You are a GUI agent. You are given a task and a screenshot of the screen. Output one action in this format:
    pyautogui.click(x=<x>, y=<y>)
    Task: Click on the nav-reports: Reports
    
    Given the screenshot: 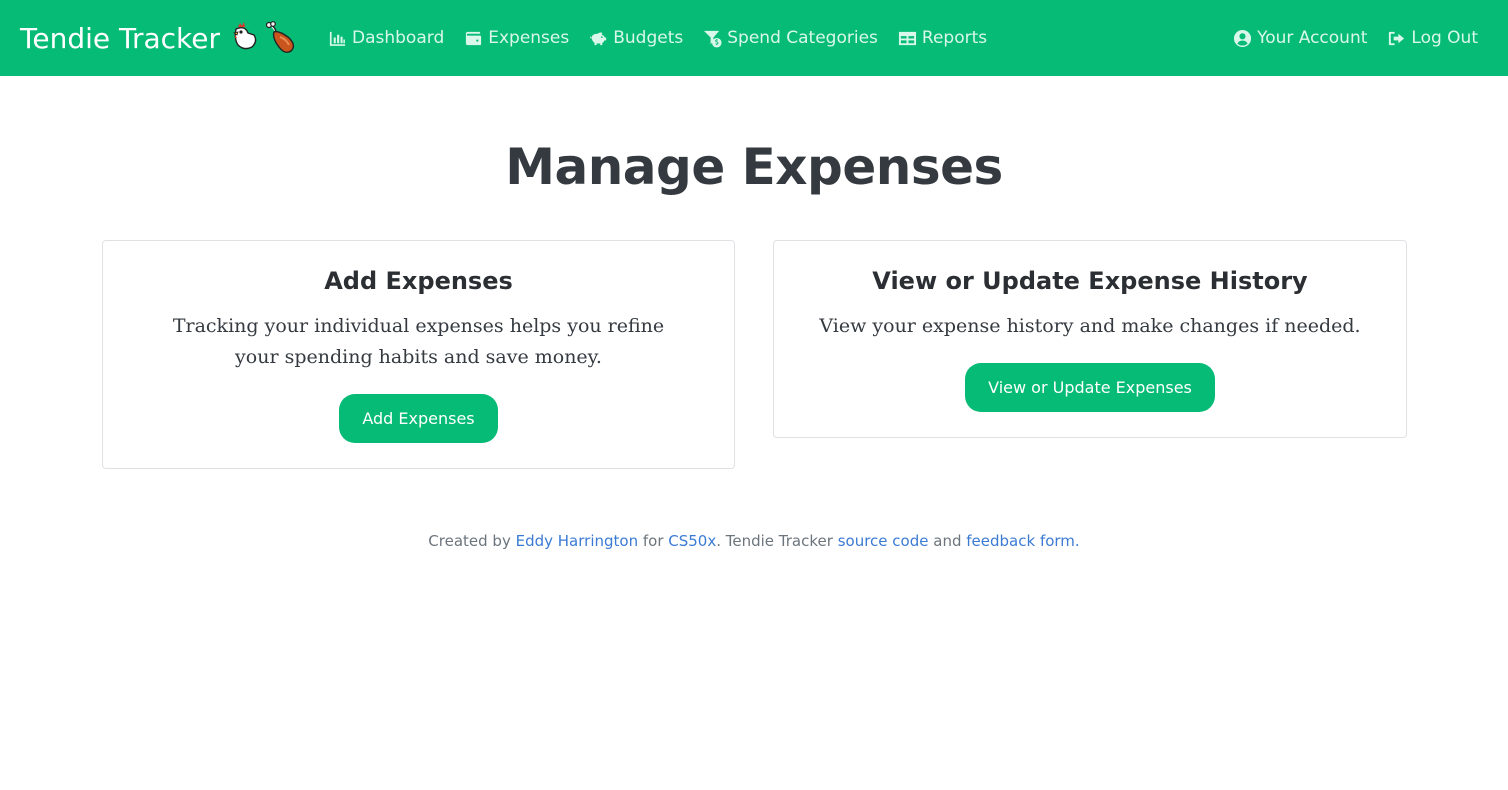 What is the action you would take?
    pyautogui.click(x=942, y=38)
    